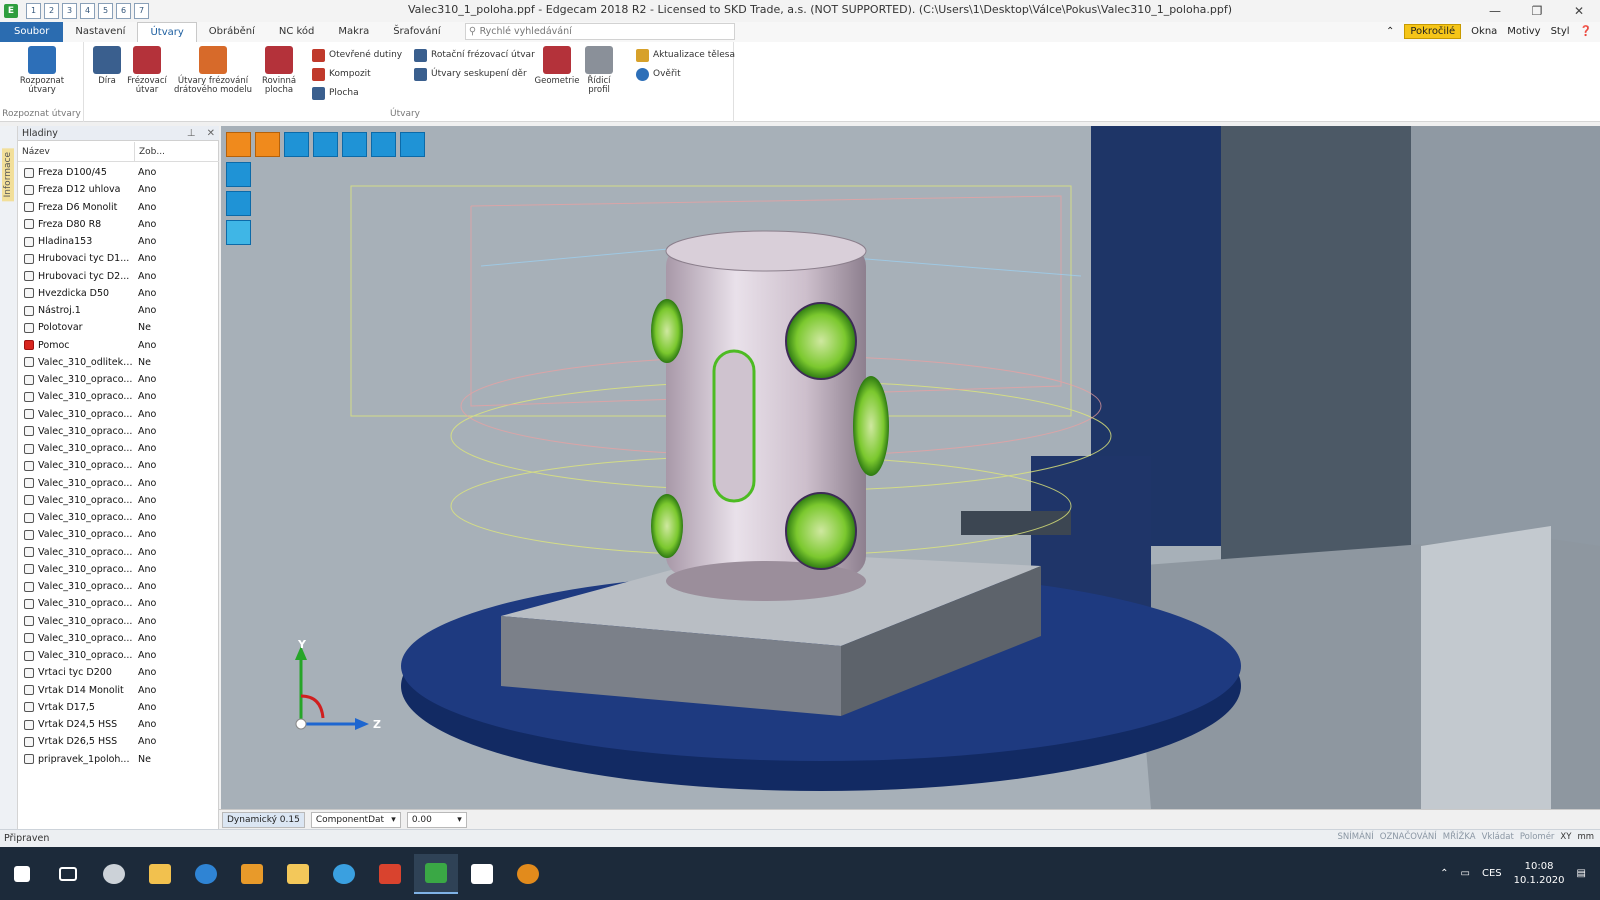 The image size is (1600, 900). Describe the element at coordinates (238, 232) in the screenshot. I see `front-view-icon` at that location.